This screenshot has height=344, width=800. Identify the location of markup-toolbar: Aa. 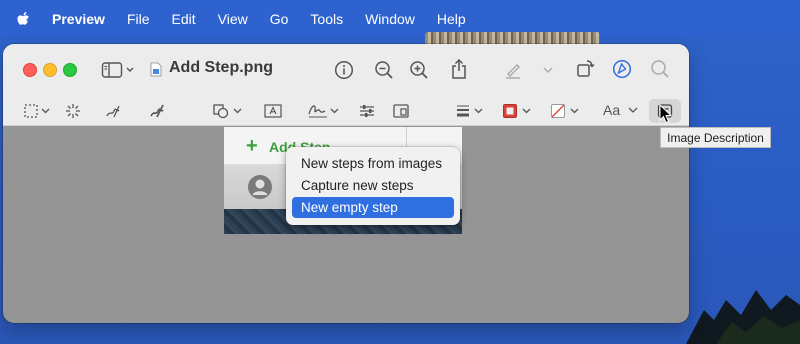
(346, 111).